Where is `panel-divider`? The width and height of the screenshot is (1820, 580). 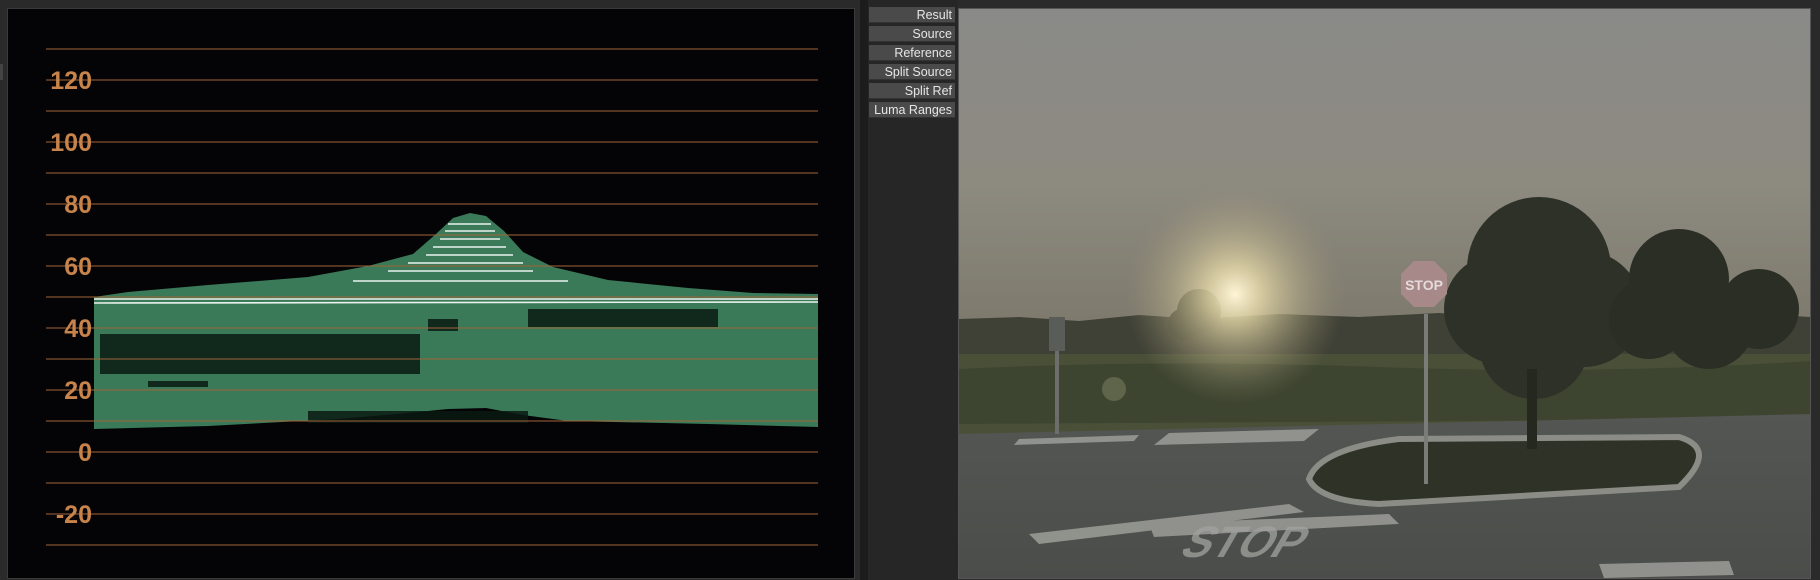
panel-divider is located at coordinates (864, 290).